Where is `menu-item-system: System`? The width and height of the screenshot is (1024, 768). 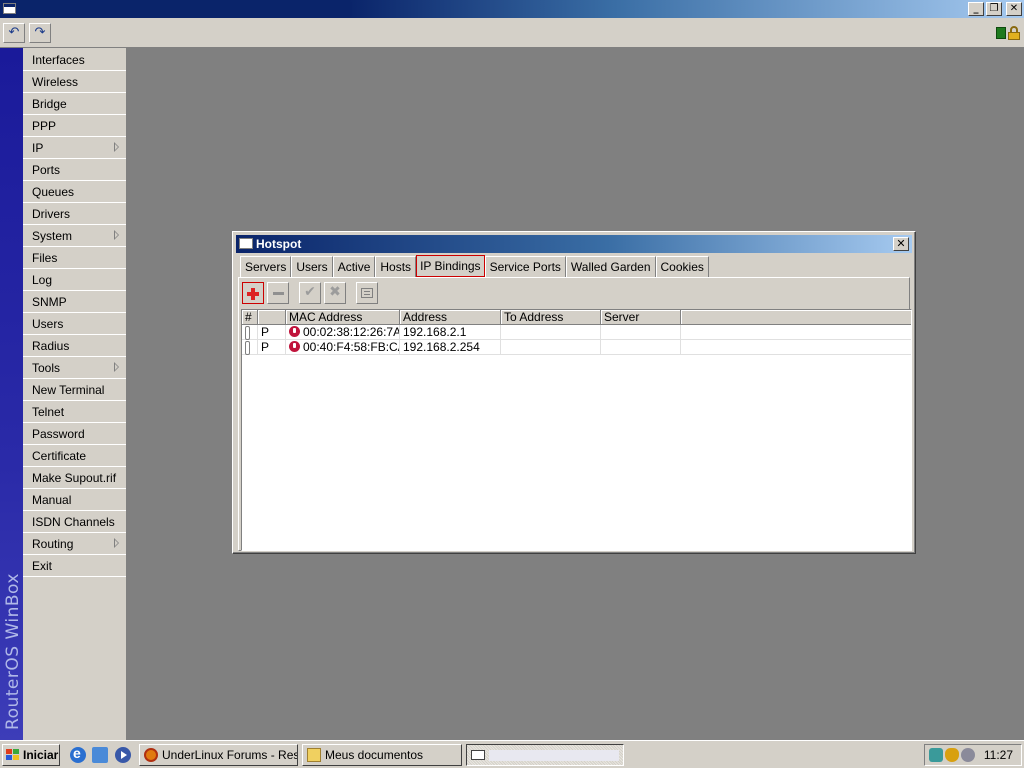 menu-item-system: System is located at coordinates (74, 236).